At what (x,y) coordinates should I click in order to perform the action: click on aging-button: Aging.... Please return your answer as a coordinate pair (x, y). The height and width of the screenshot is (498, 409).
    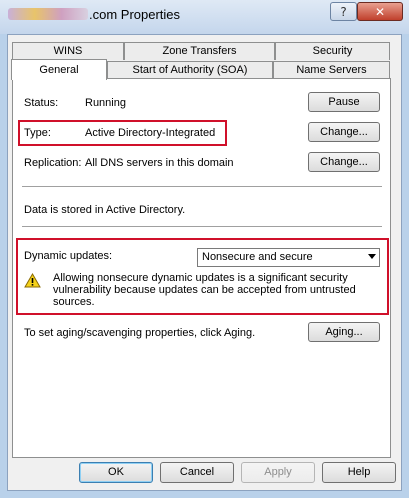
    Looking at the image, I should click on (344, 332).